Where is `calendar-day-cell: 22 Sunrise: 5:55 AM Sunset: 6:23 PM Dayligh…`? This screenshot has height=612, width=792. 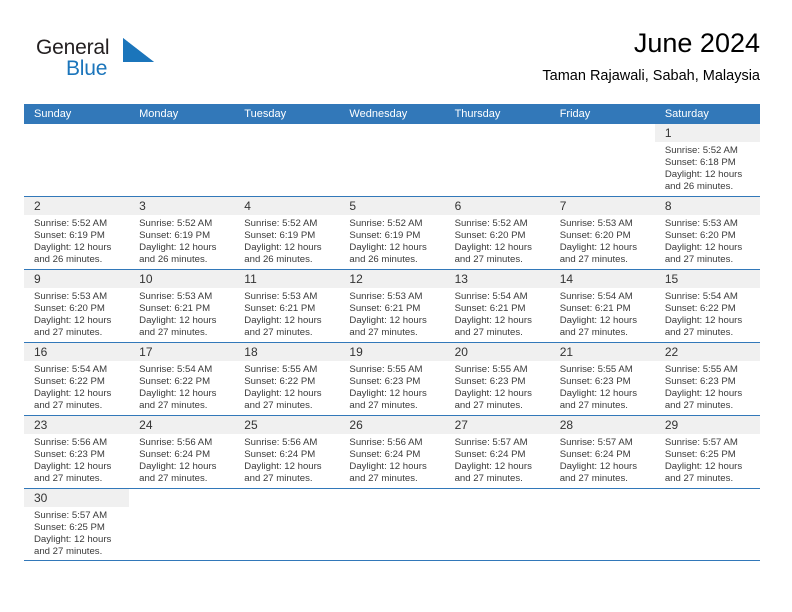
calendar-day-cell: 22 Sunrise: 5:55 AM Sunset: 6:23 PM Dayligh… is located at coordinates (707, 379).